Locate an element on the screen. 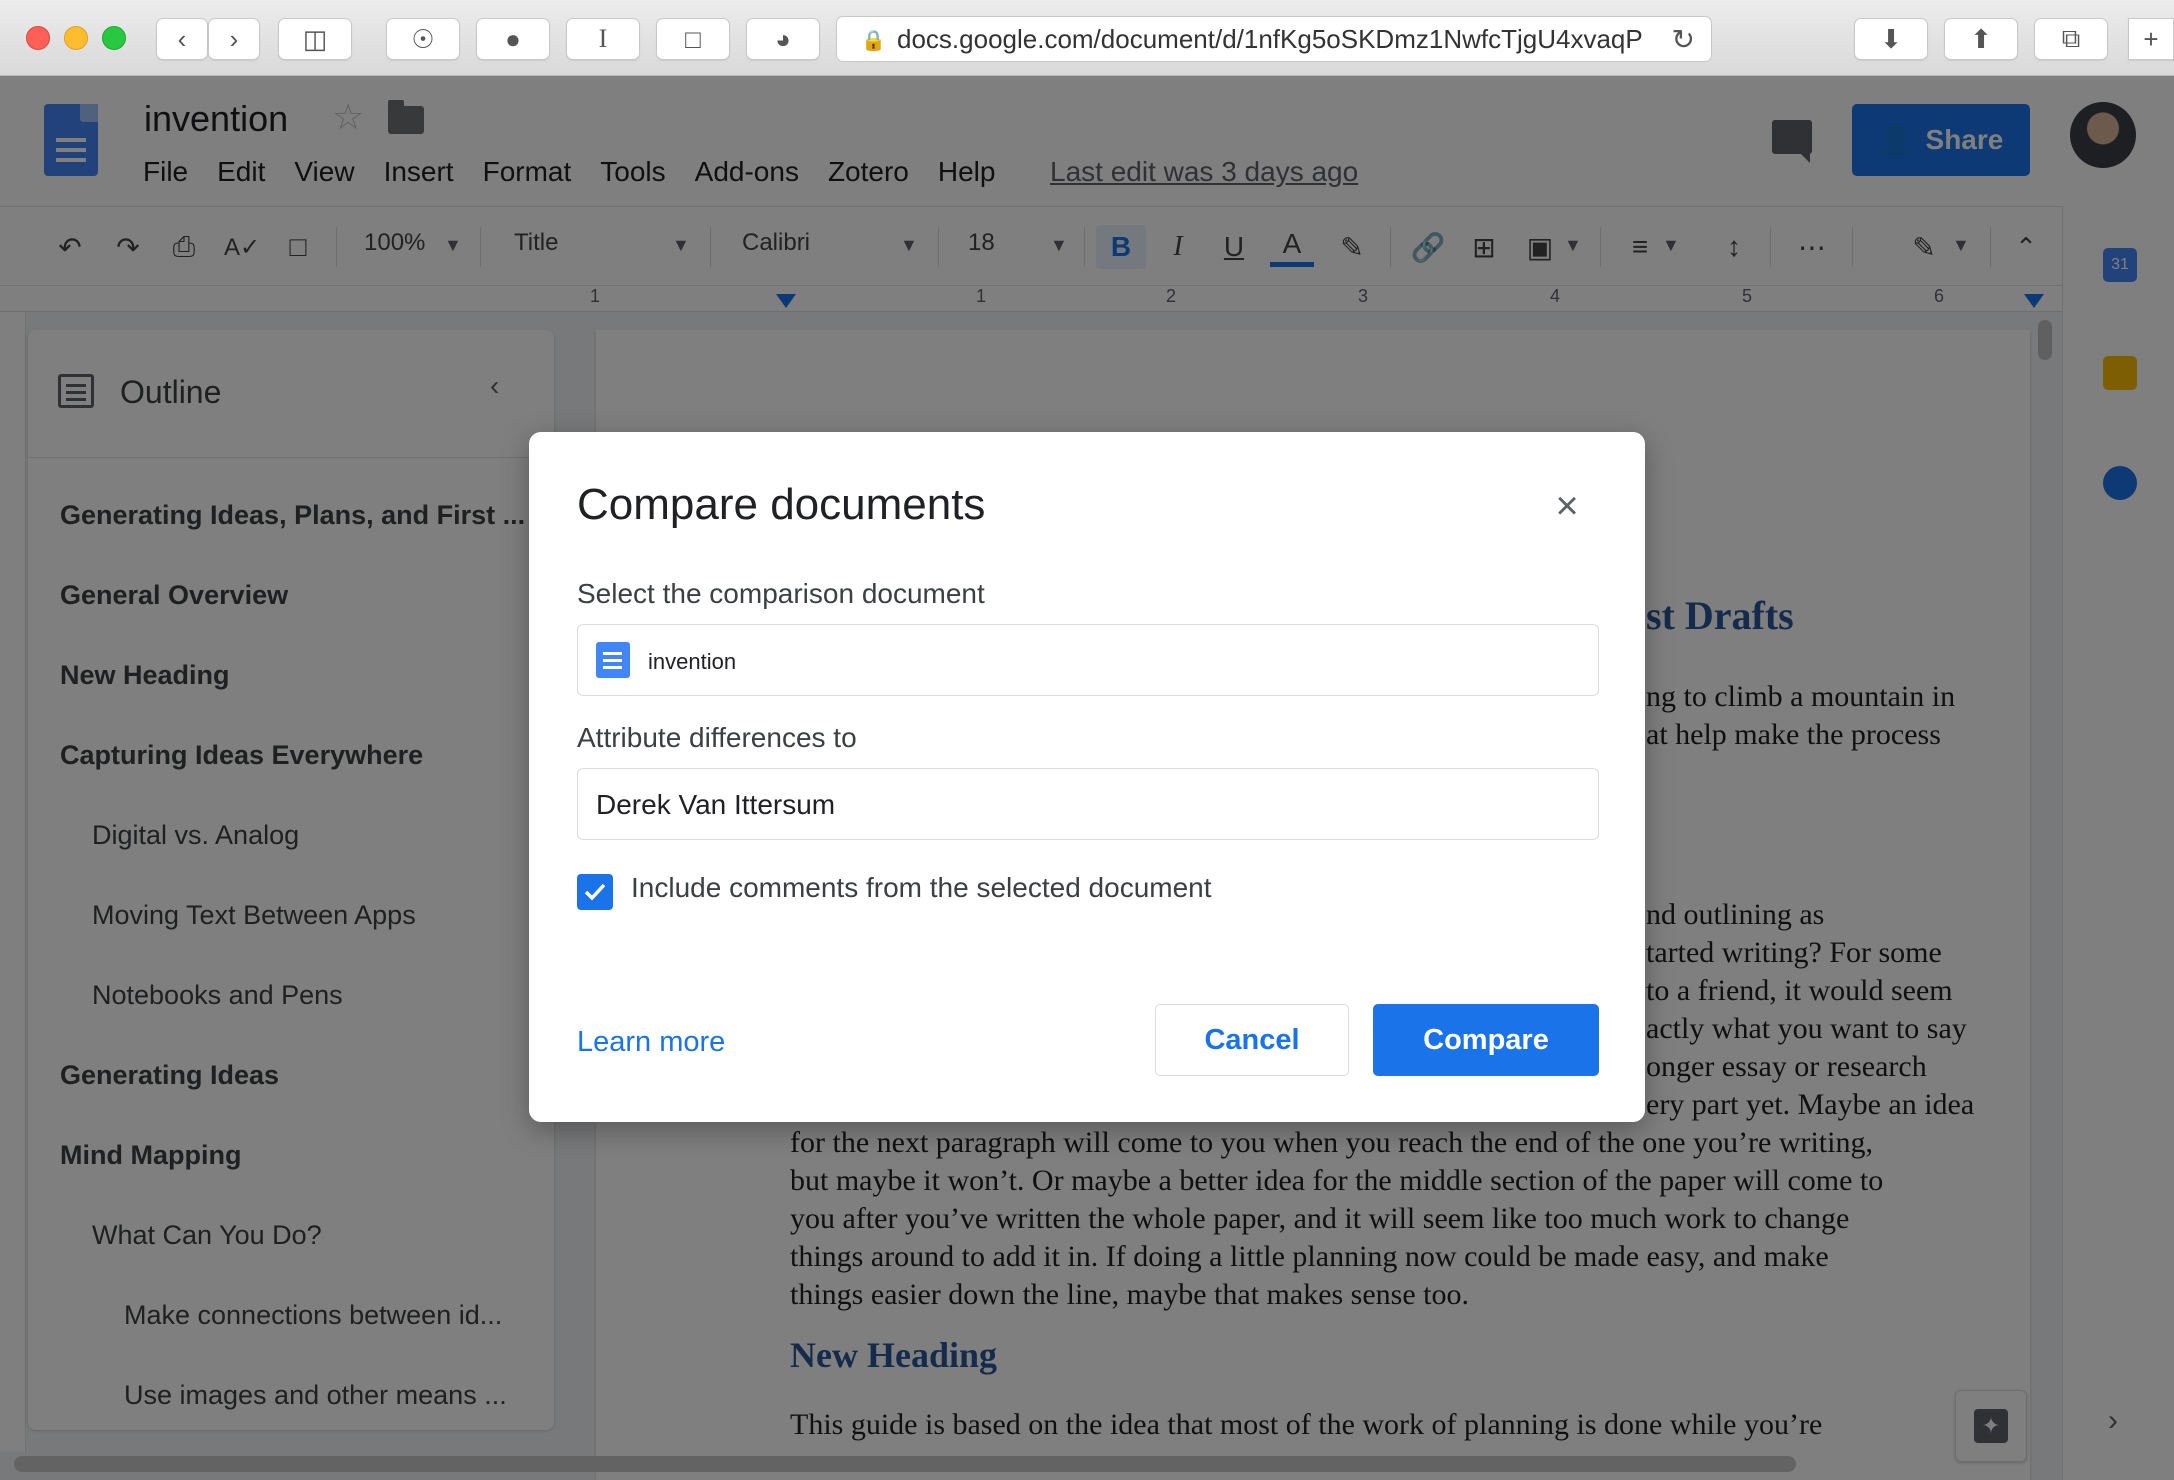 The height and width of the screenshot is (1480, 2174). google-doc-icon is located at coordinates (613, 660).